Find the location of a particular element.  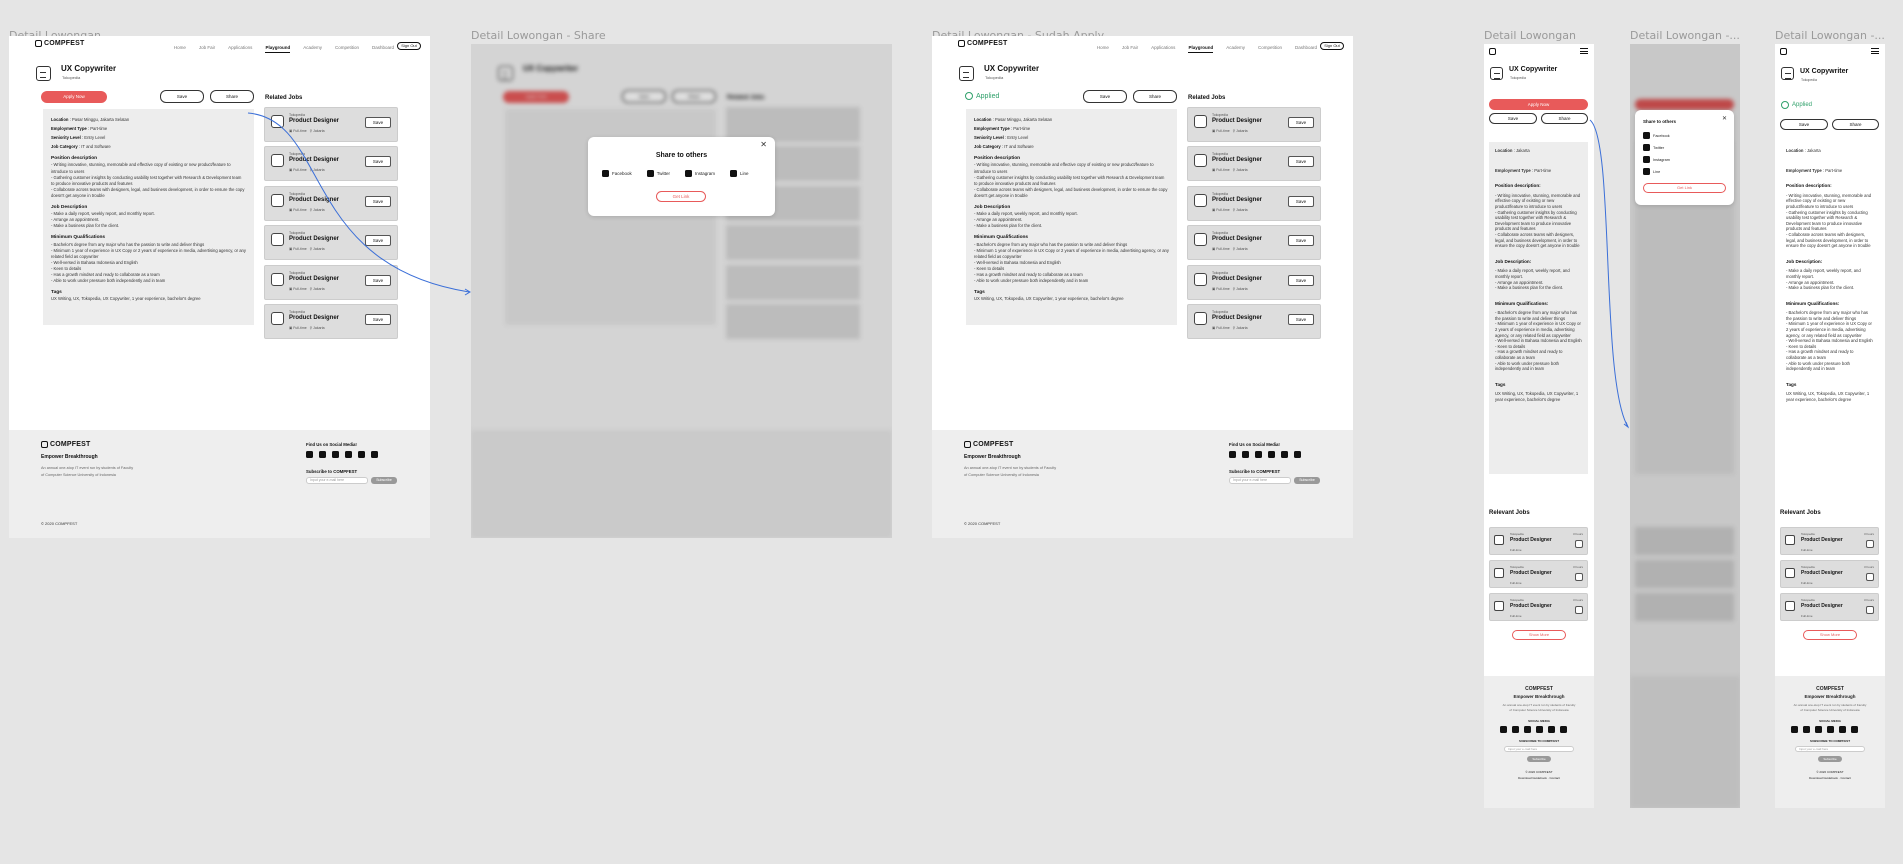

modal-overlay is located at coordinates (681, 291).